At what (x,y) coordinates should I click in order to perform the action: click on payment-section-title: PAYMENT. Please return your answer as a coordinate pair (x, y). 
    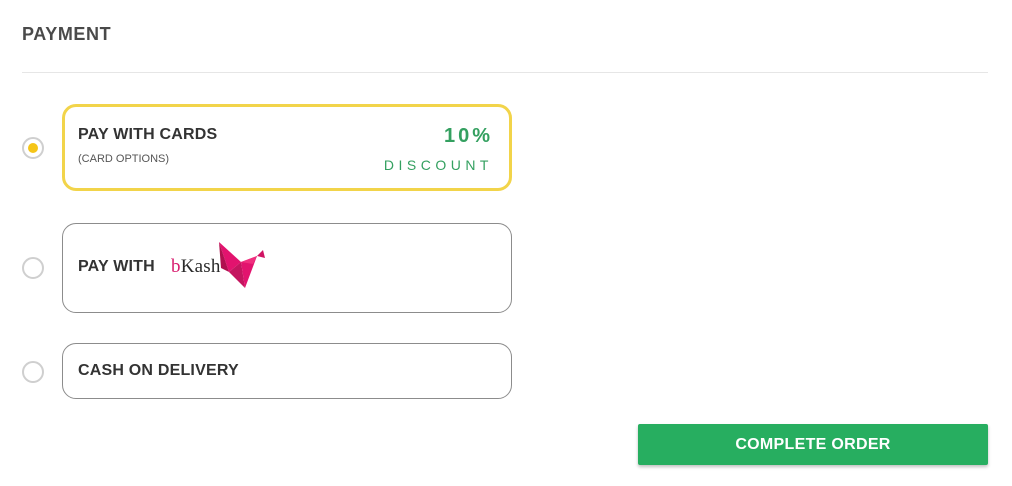
    Looking at the image, I should click on (67, 34).